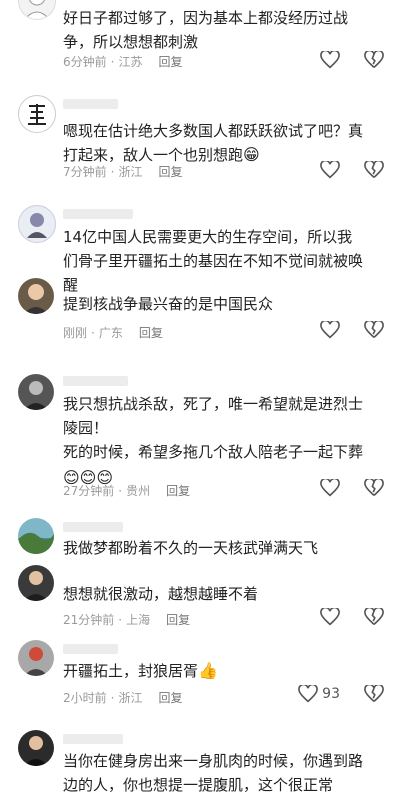  Describe the element at coordinates (319, 694) in the screenshot. I see `like-button: 93` at that location.